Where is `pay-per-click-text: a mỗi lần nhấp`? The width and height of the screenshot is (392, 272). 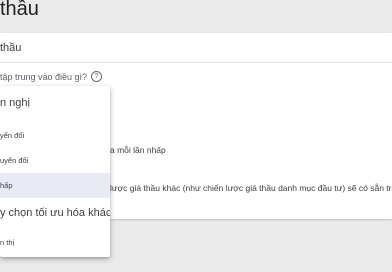
pay-per-click-text: a mỗi lần nhấp is located at coordinates (138, 150).